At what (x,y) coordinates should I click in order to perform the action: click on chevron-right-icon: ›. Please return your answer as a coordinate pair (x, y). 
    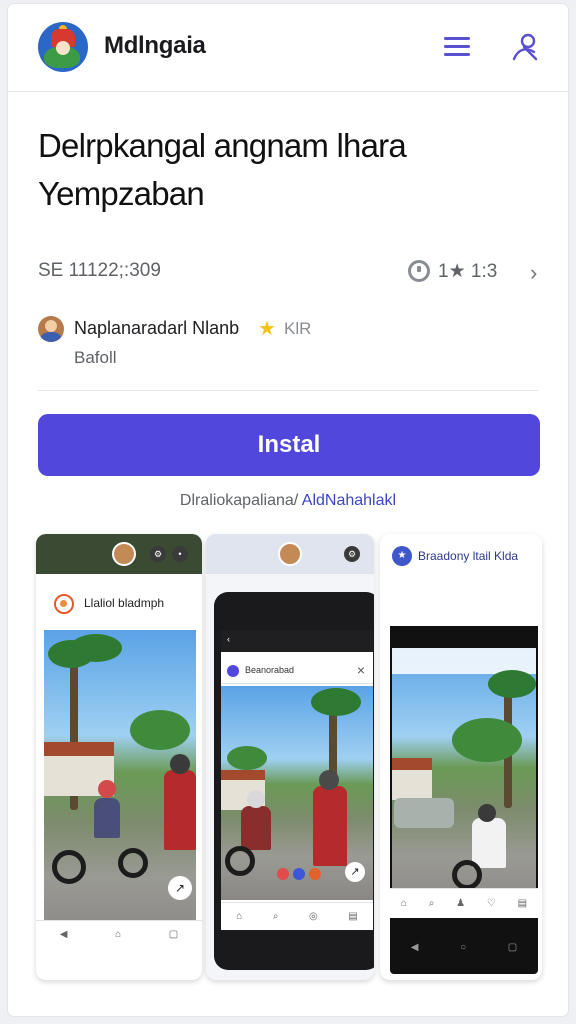
    Looking at the image, I should click on (533, 273).